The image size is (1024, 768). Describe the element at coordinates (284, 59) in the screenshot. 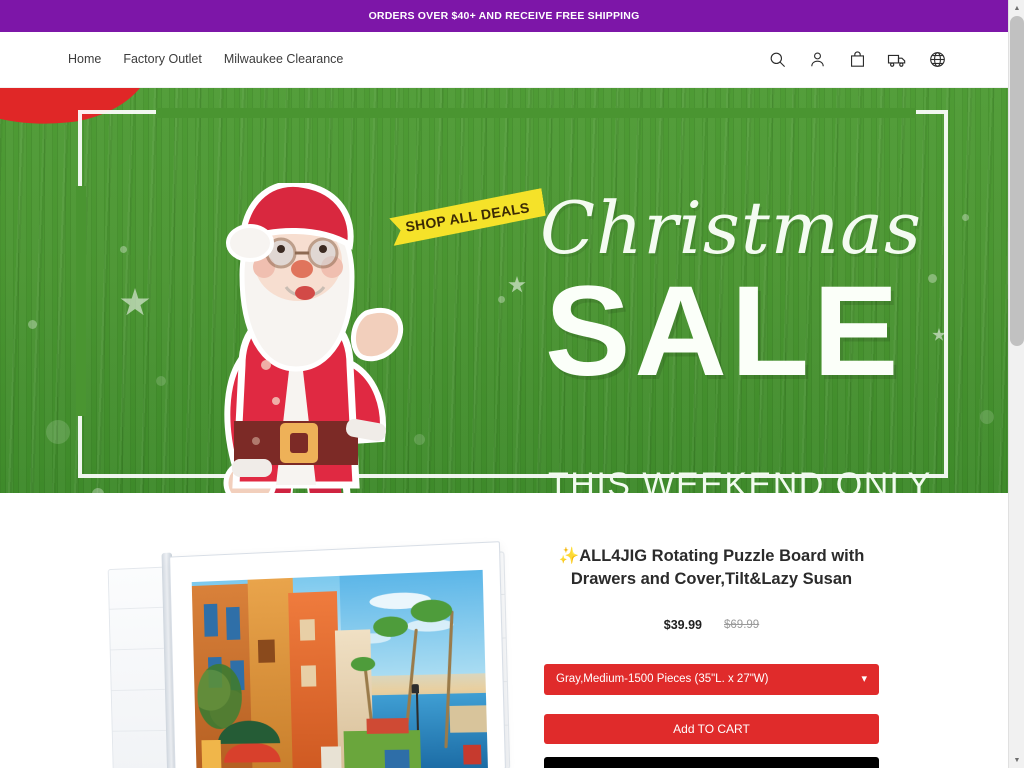

I see `nav-item-milwaukee-clearance: Milwaukee Clearance` at that location.